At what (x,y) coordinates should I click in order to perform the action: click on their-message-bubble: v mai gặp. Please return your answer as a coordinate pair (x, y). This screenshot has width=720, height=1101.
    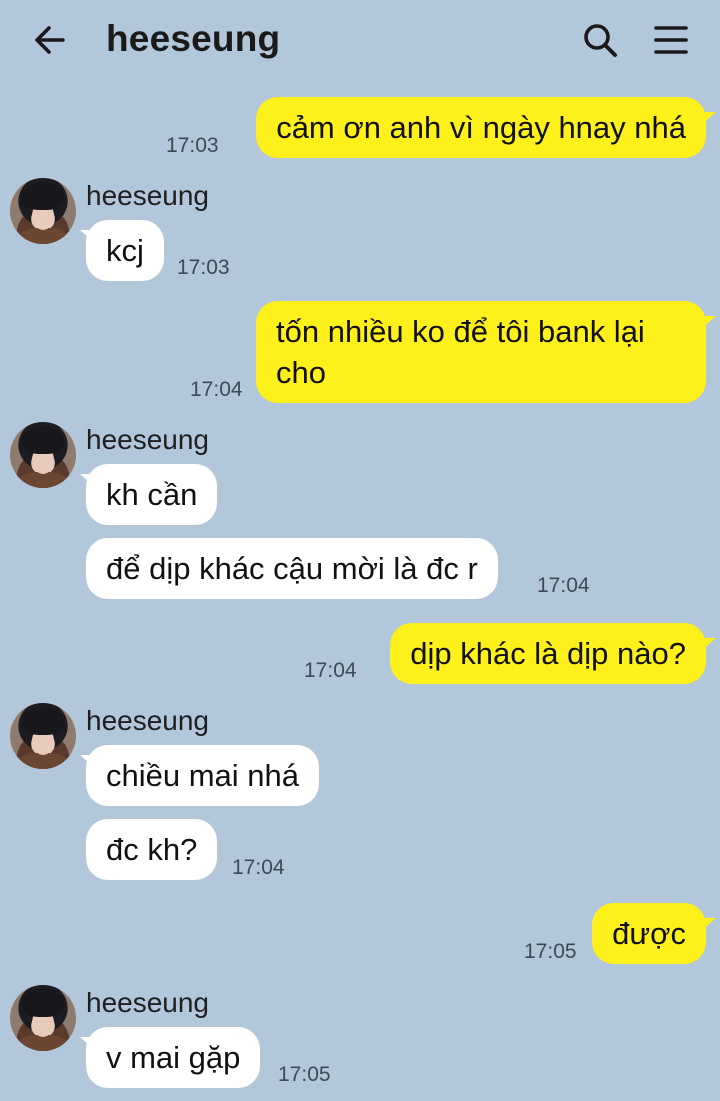
    Looking at the image, I should click on (173, 1057).